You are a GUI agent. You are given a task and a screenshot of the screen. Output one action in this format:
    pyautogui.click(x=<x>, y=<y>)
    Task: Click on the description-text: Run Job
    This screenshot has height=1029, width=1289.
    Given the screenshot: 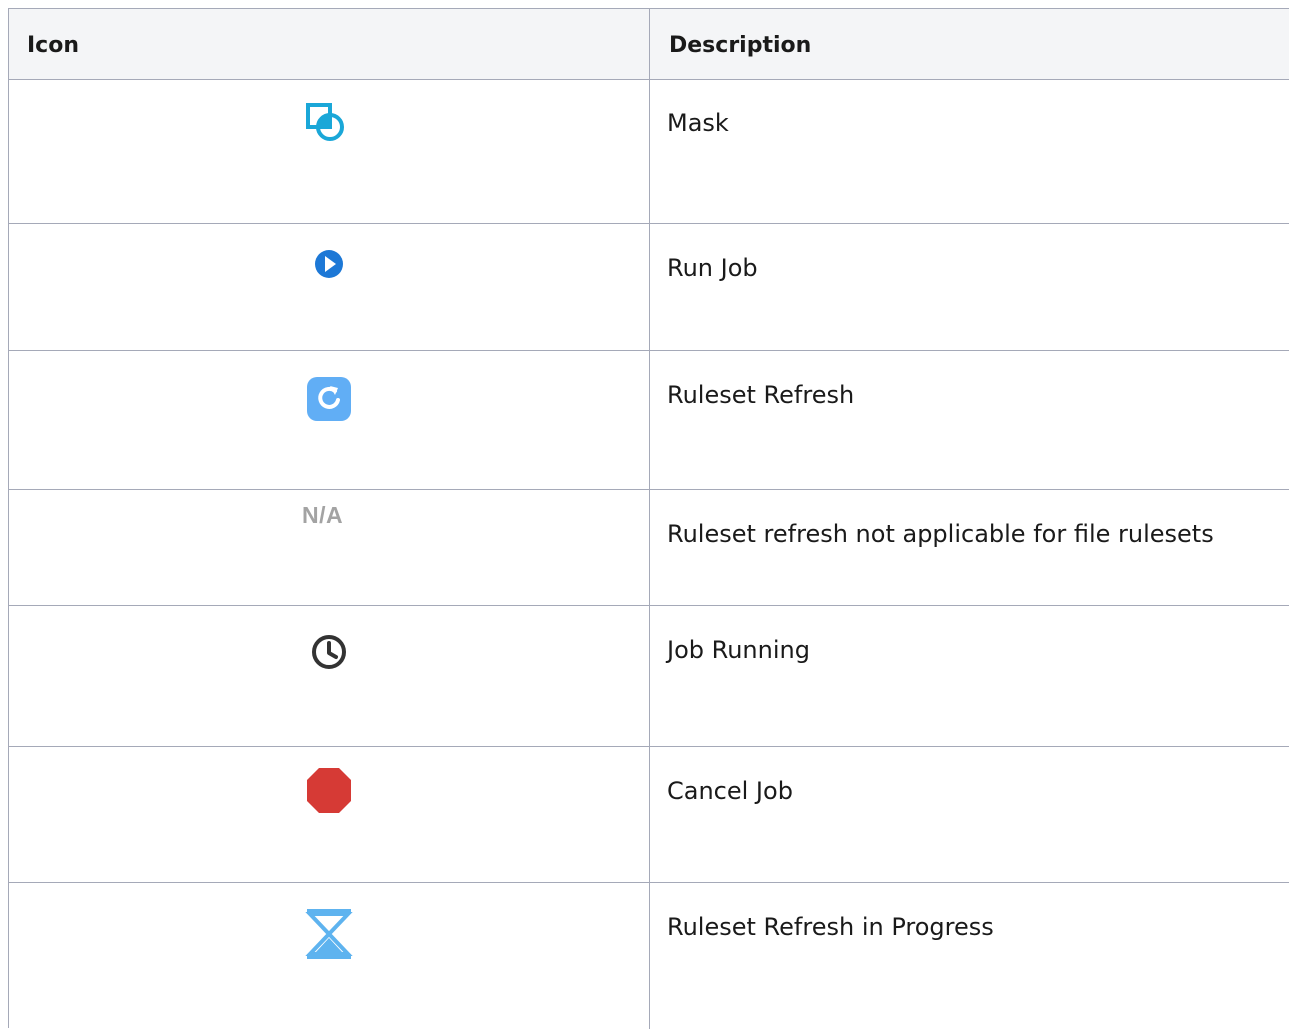 What is the action you would take?
    pyautogui.click(x=712, y=268)
    